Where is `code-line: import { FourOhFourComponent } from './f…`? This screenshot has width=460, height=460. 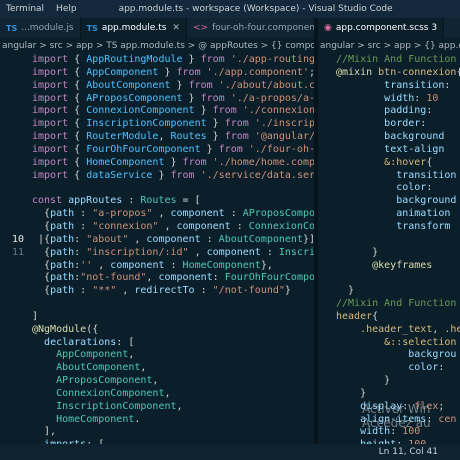 code-line: import { FourOhFourComponent } from './f… is located at coordinates (157, 150).